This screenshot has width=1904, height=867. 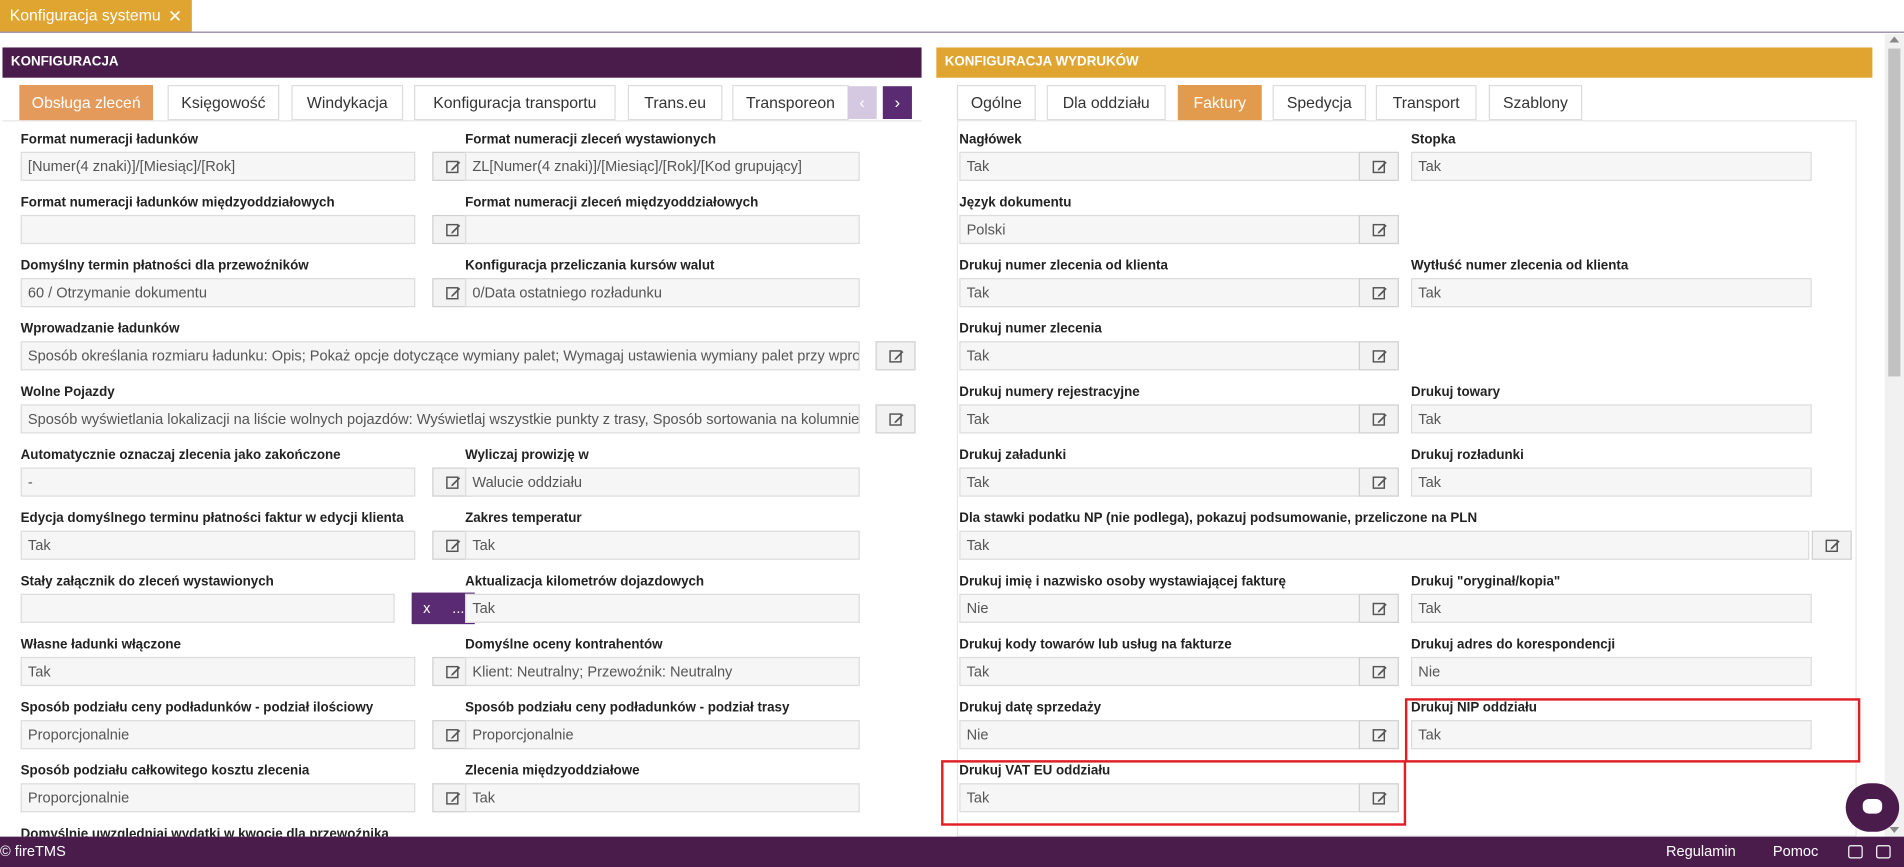 I want to click on config-field: Wytłuść numer zlecenia od klienta Tak, so click(x=1641, y=282).